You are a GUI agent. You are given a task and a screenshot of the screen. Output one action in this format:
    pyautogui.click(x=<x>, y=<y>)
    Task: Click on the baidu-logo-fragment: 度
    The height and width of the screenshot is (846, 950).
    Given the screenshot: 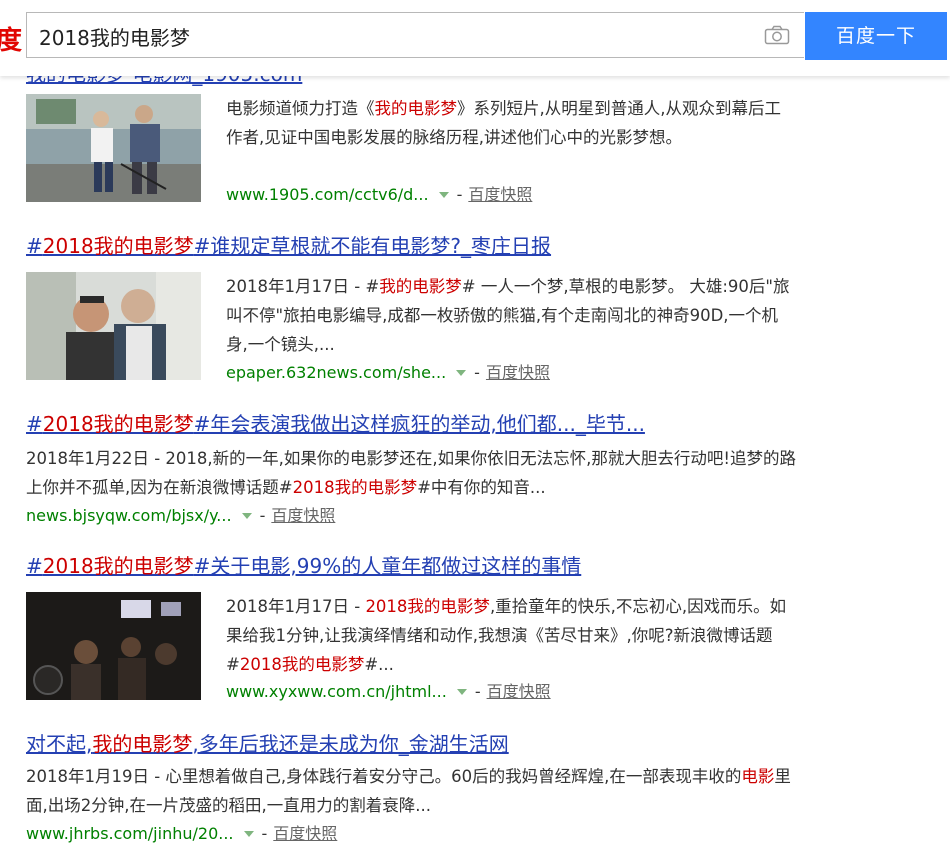 What is the action you would take?
    pyautogui.click(x=11, y=38)
    